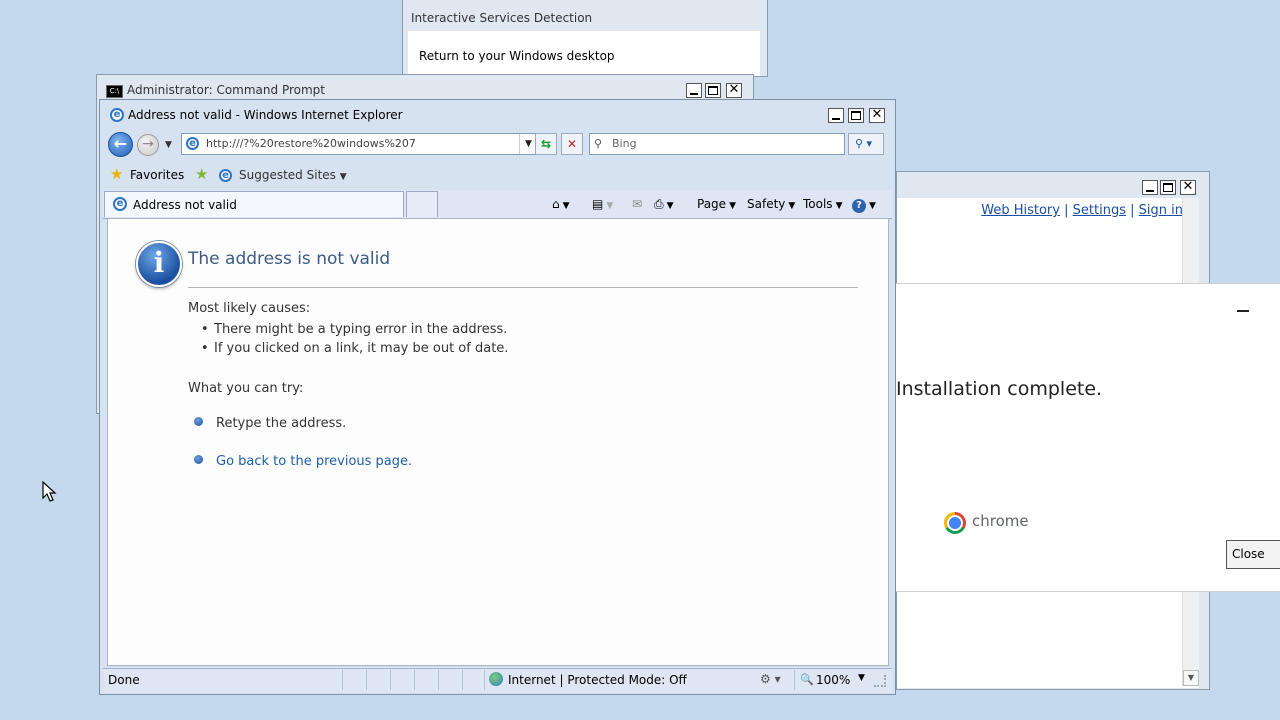  I want to click on chrome-installer-dialog: Installation complete. chrome Close, so click(1088, 437).